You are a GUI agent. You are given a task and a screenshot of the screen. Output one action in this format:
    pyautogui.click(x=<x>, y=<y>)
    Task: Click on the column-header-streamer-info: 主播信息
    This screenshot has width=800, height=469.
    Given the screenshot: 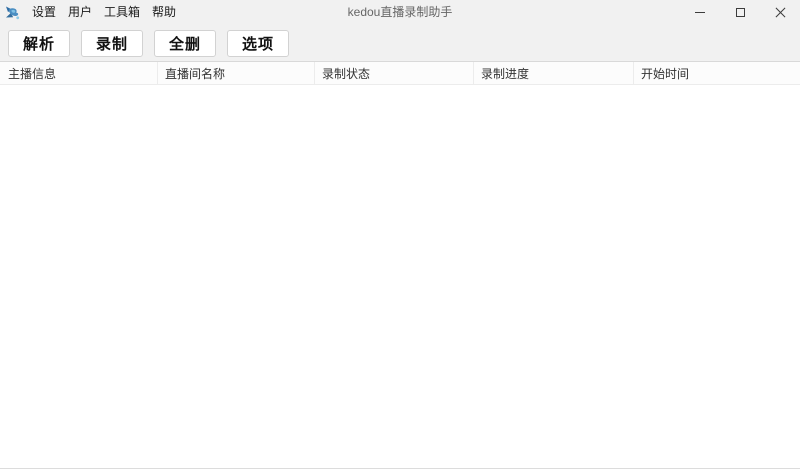 What is the action you would take?
    pyautogui.click(x=78, y=73)
    